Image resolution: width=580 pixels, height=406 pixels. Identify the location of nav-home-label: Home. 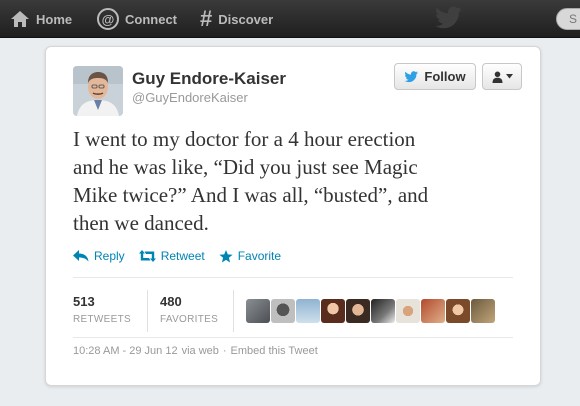
(54, 19).